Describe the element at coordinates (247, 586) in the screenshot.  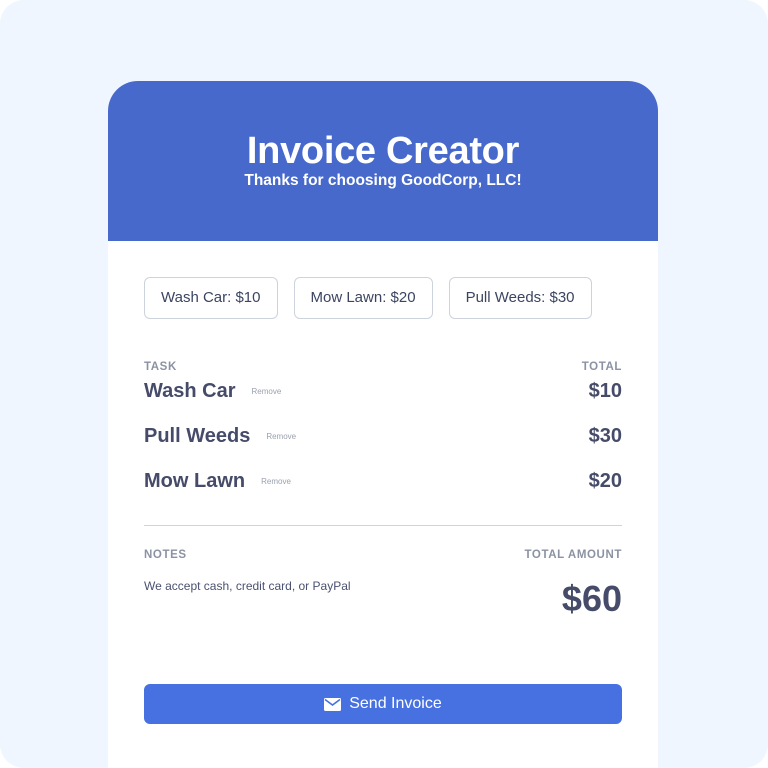
I see `notes-text: We accept cash, credit card, or PayPal` at that location.